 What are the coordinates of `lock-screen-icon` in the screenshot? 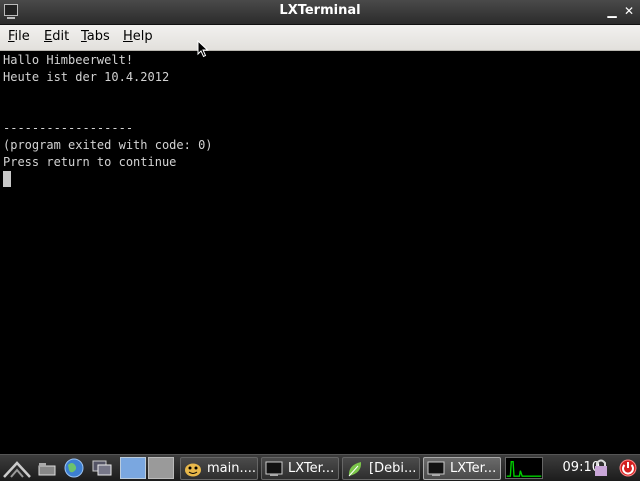 It's located at (601, 468).